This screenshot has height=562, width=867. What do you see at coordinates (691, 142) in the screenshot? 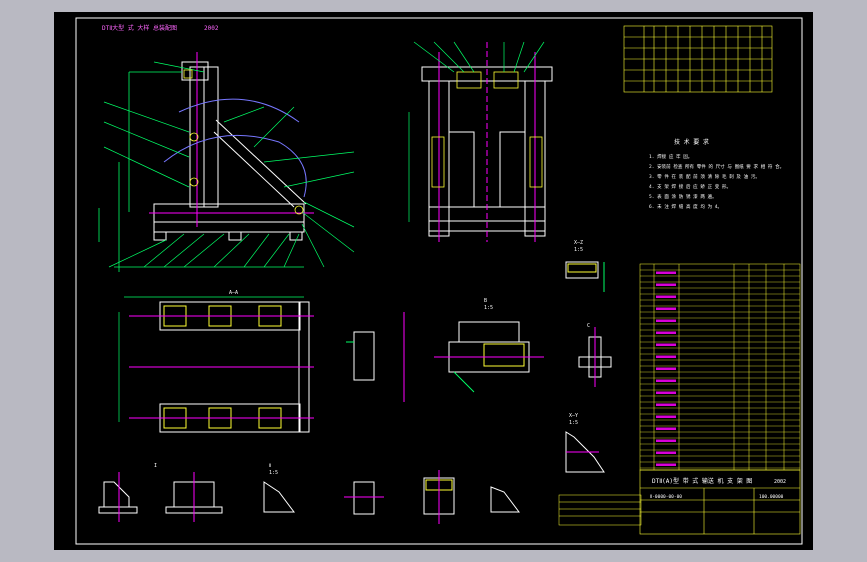
I see `tech-title: 技 术 要 求` at bounding box center [691, 142].